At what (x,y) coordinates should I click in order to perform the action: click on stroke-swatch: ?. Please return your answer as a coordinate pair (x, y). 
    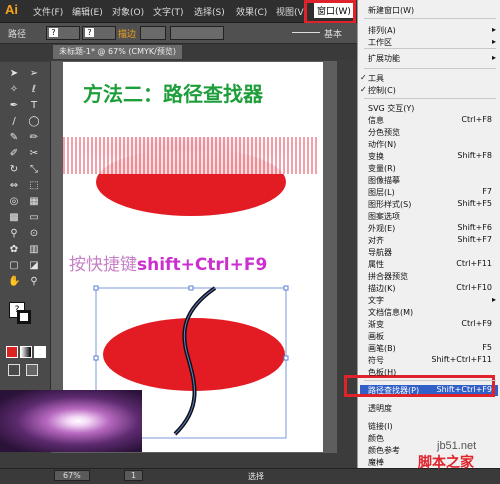
    Looking at the image, I should click on (99, 33).